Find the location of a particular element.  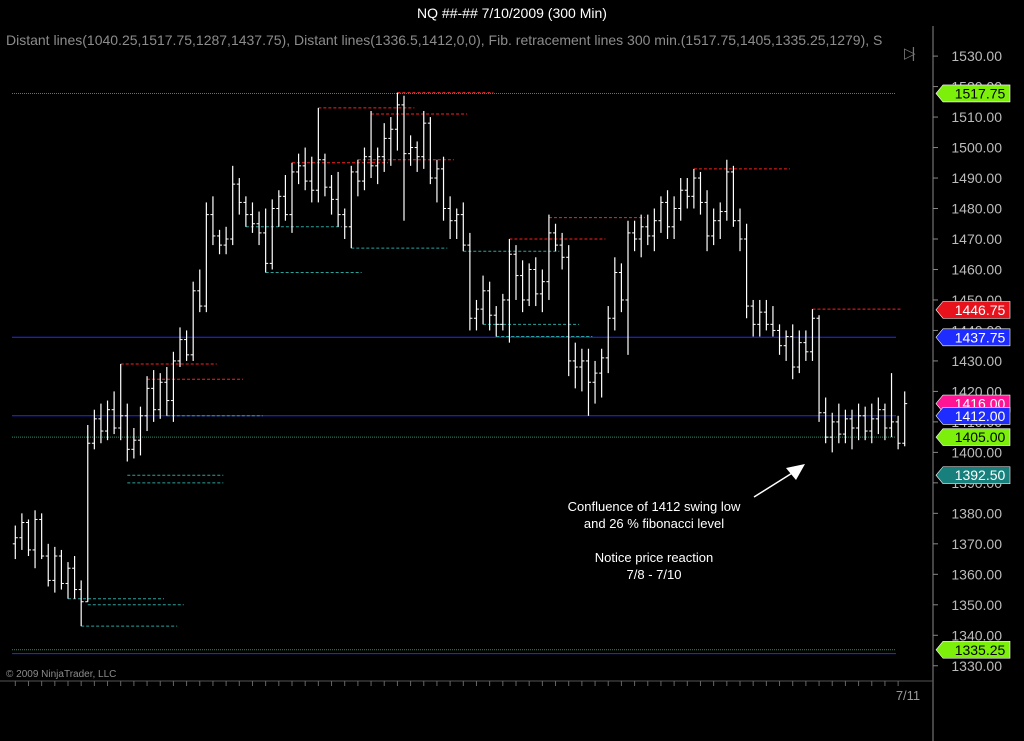

y-tick-label: 1510.00 is located at coordinates (976, 117).